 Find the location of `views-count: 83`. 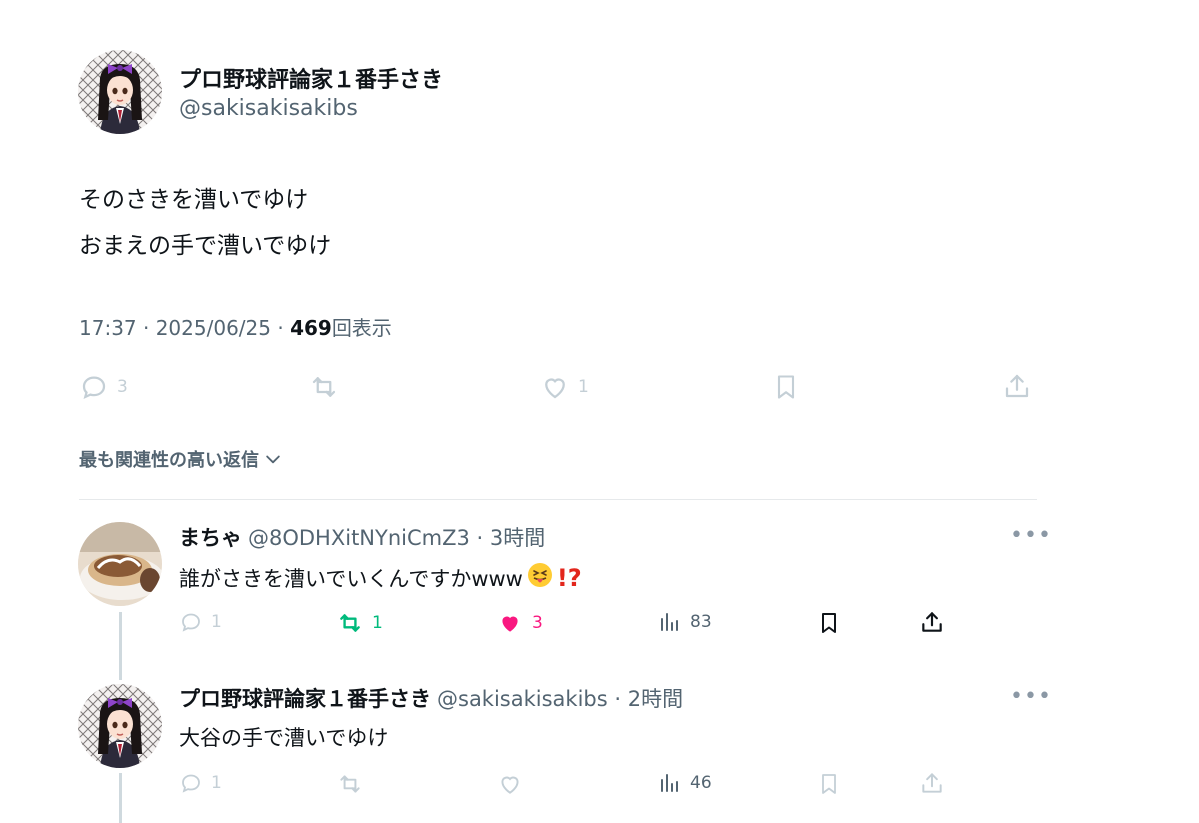

views-count: 83 is located at coordinates (701, 622).